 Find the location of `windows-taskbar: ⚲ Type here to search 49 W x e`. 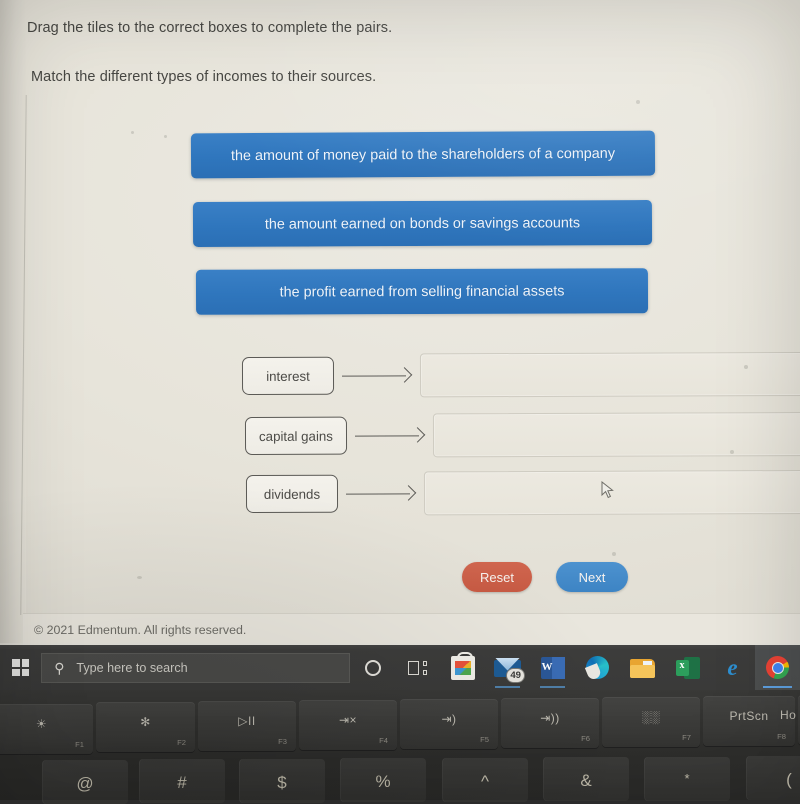

windows-taskbar: ⚲ Type here to search 49 W x e is located at coordinates (400, 666).